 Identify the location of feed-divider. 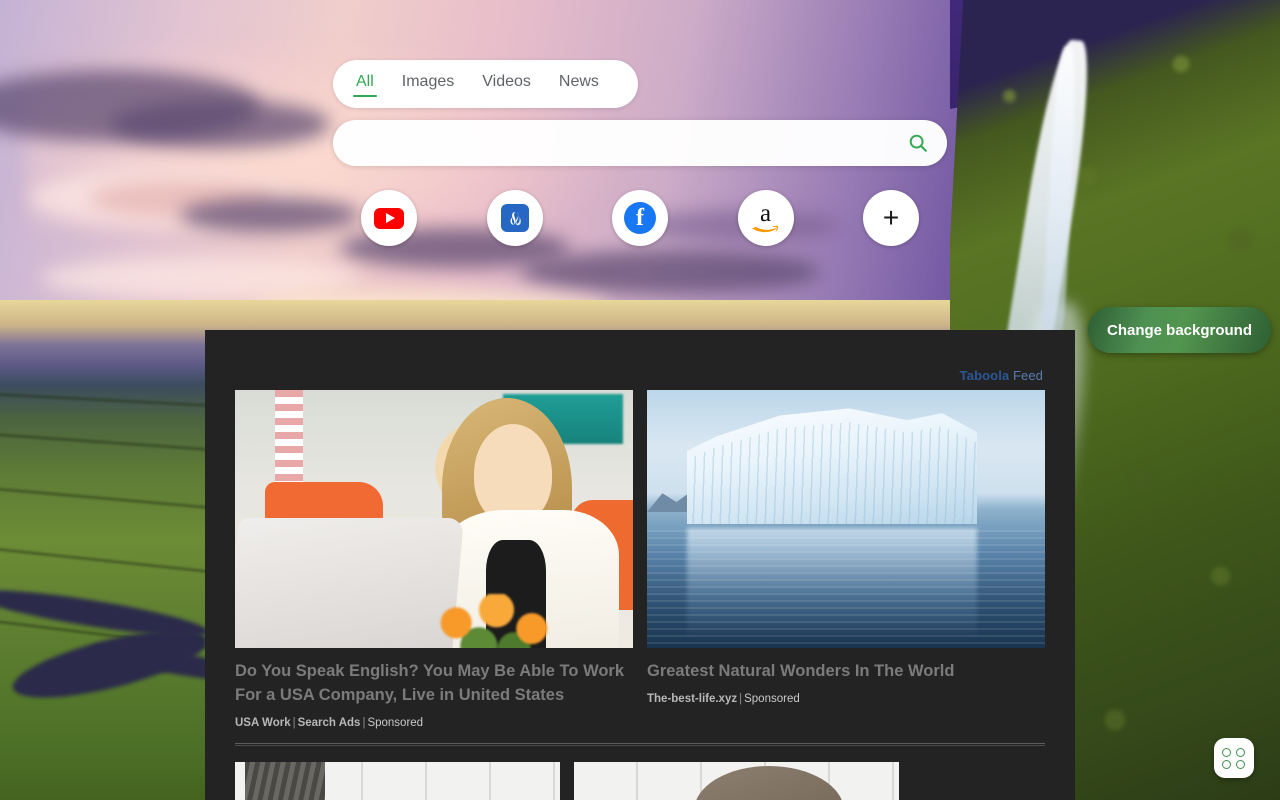
(640, 744).